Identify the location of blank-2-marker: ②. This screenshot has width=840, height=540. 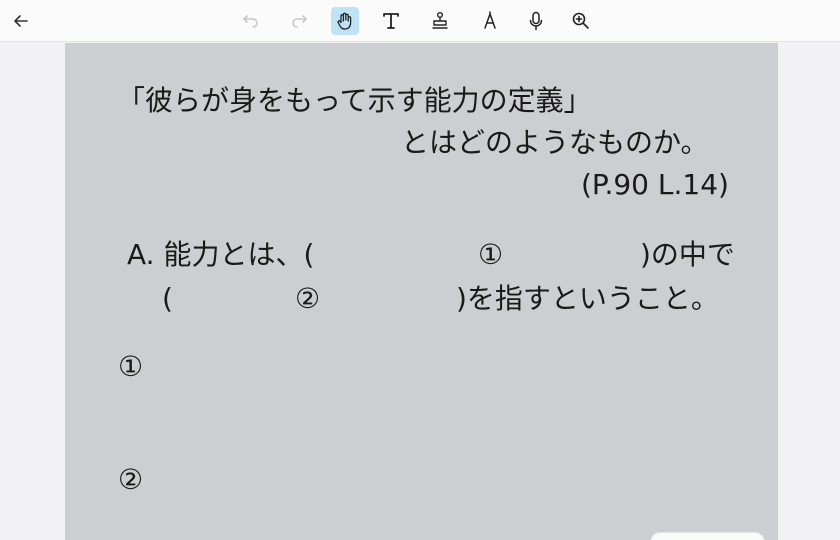
(308, 298).